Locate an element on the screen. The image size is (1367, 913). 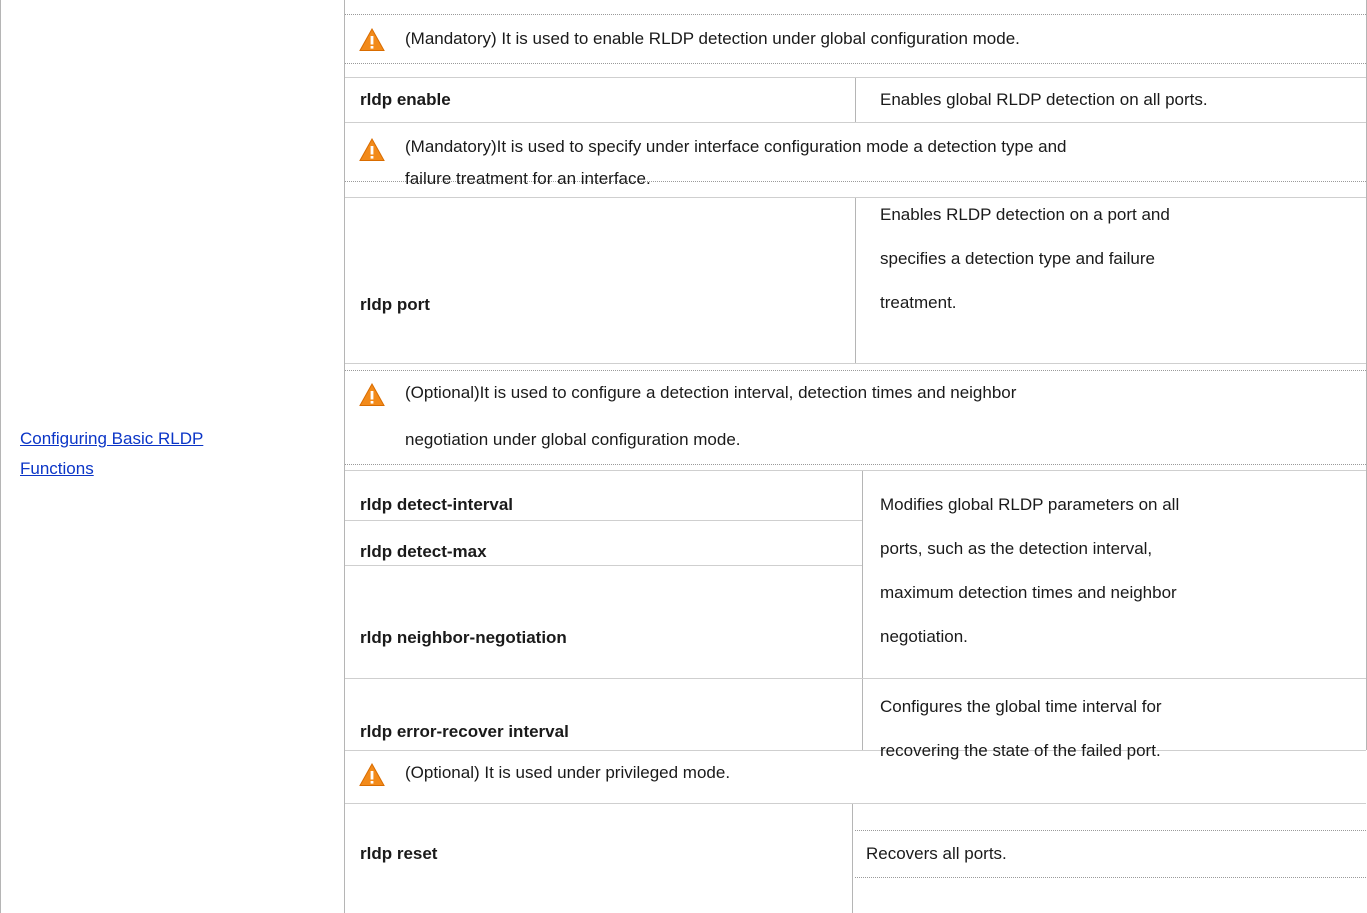
command-rldp-enable: rldp enable is located at coordinates (405, 99).